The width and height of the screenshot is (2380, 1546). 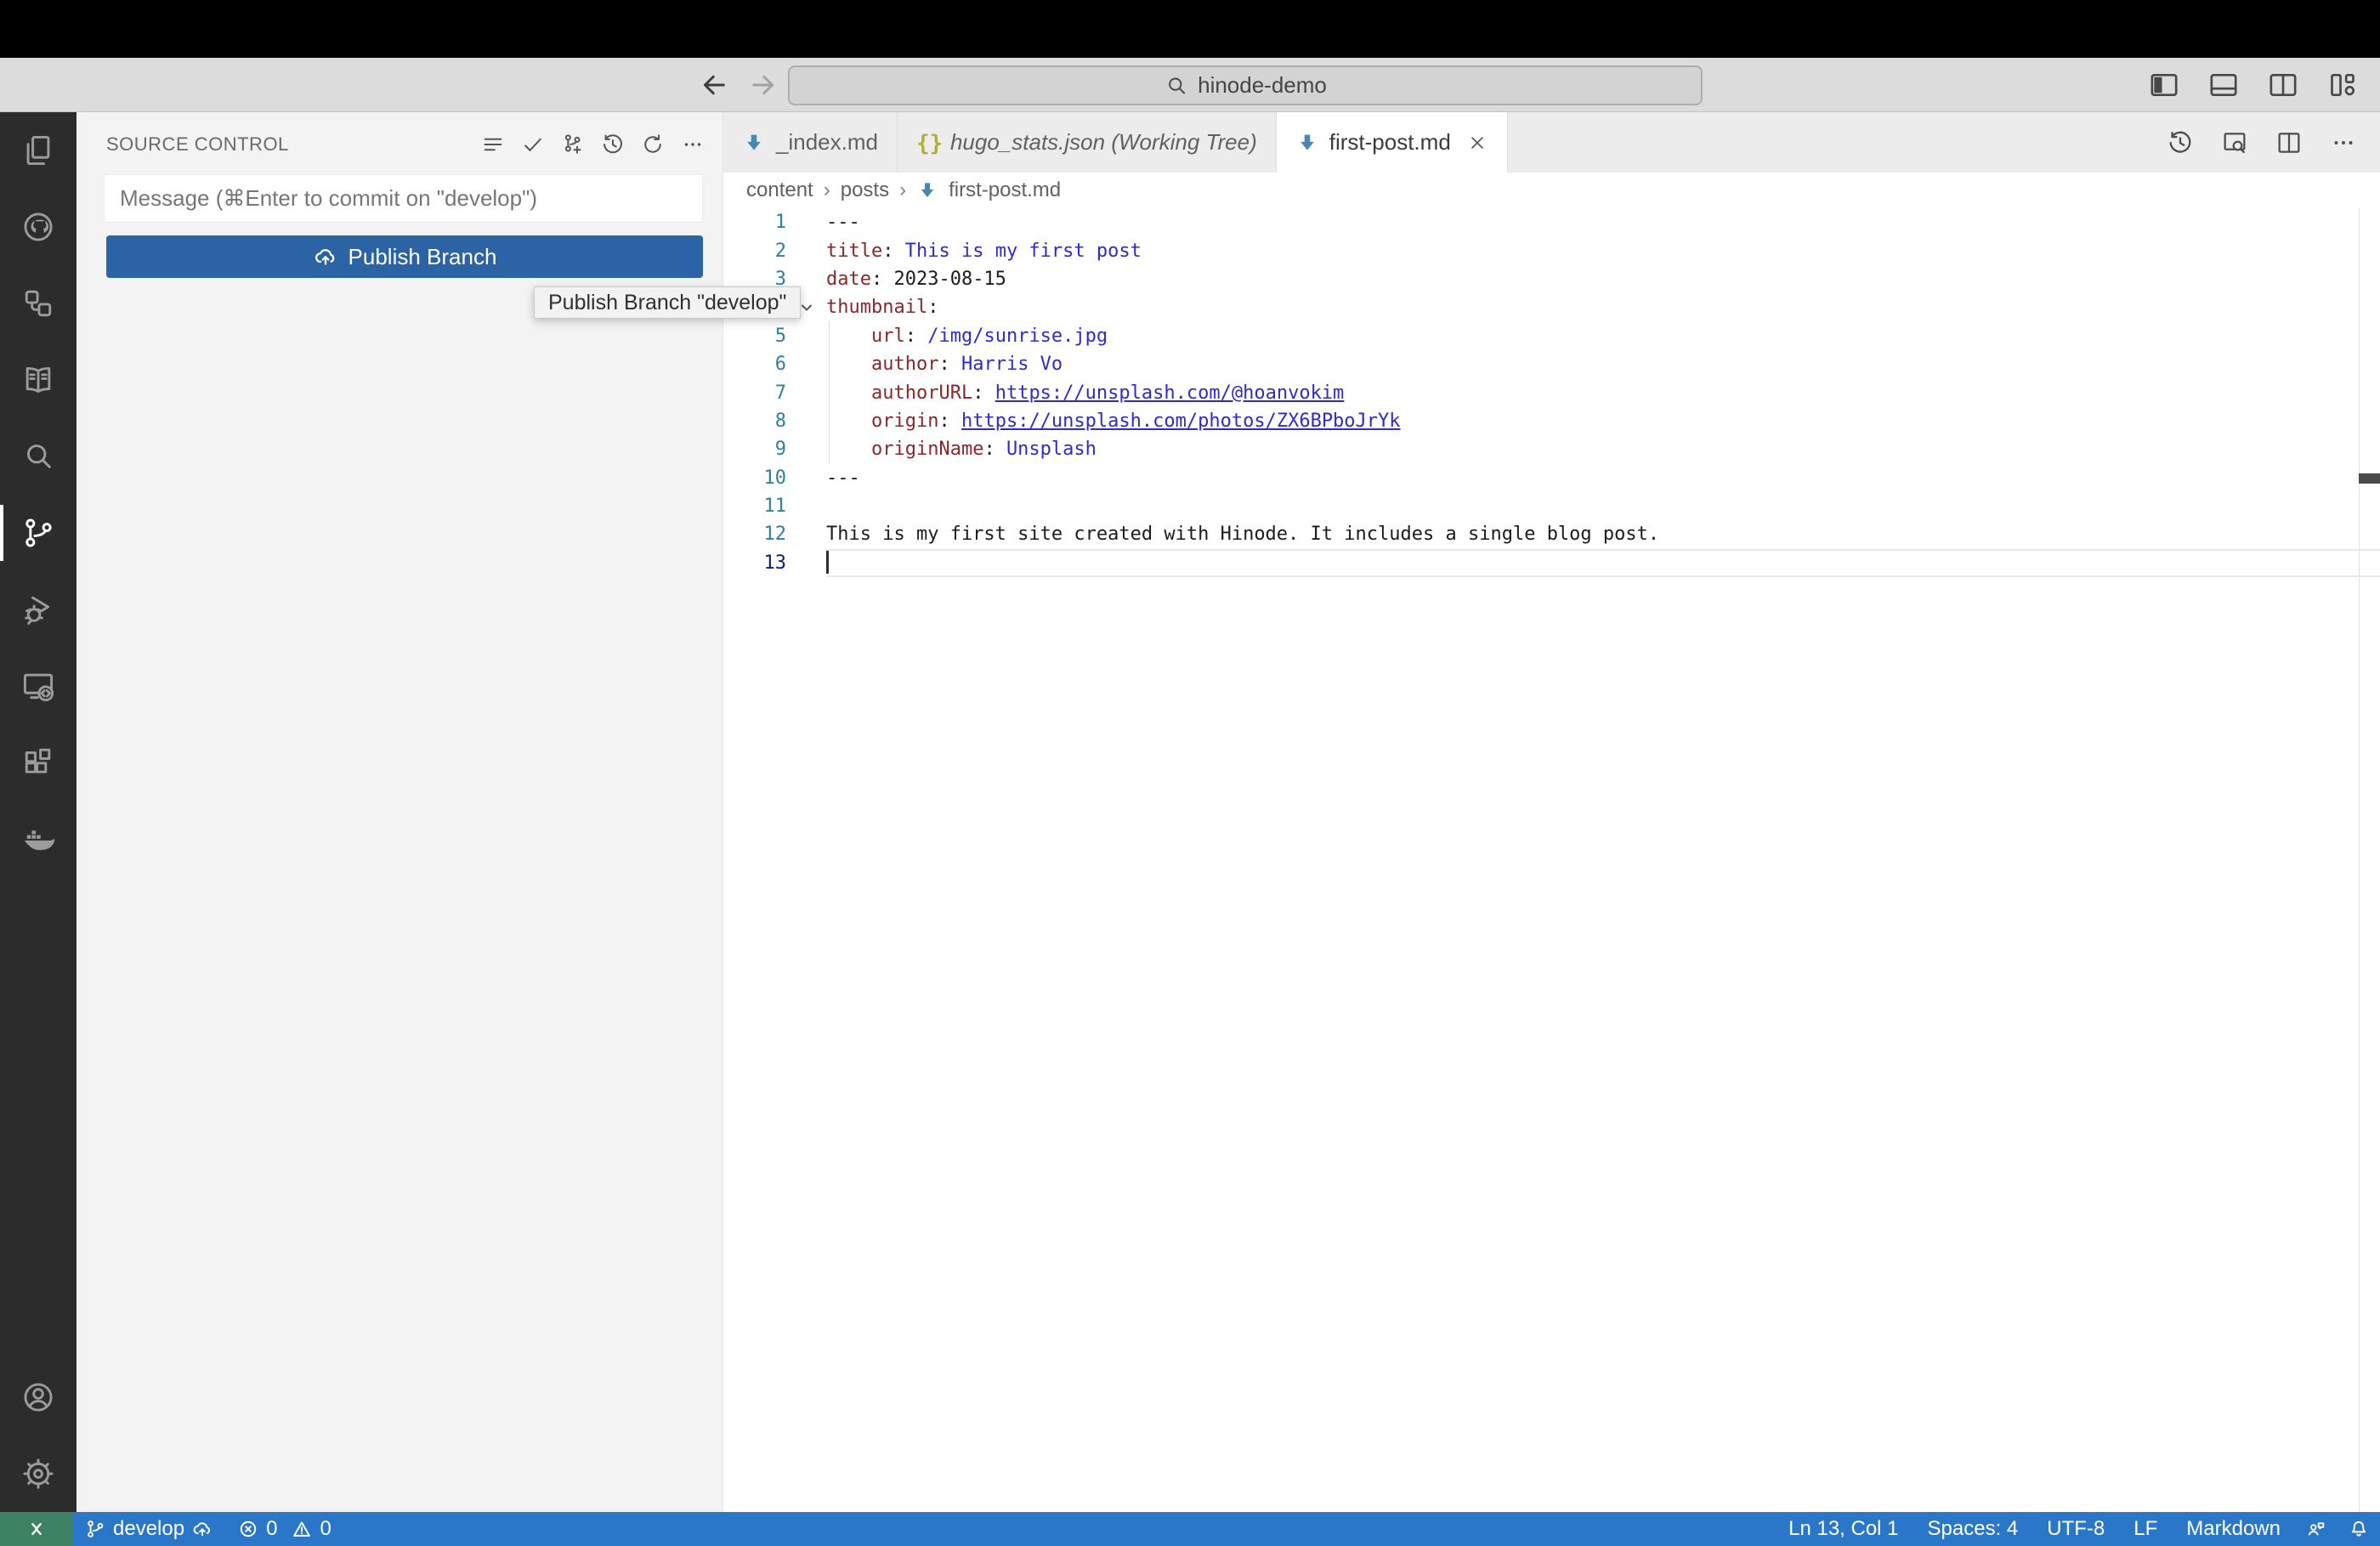 What do you see at coordinates (1603, 563) in the screenshot?
I see `current-line-highlight` at bounding box center [1603, 563].